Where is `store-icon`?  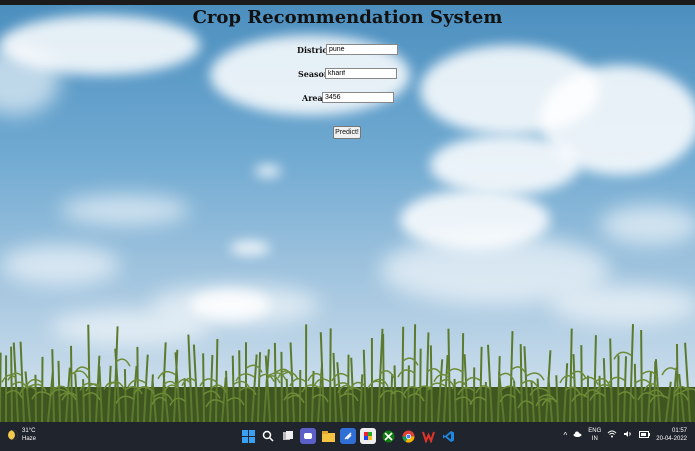
store-icon is located at coordinates (348, 436).